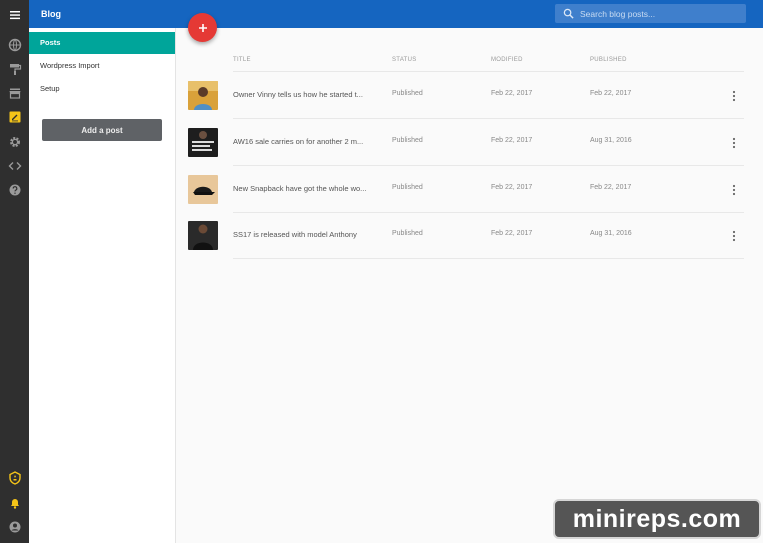 The height and width of the screenshot is (543, 763). Describe the element at coordinates (568, 13) in the screenshot. I see `search-icon` at that location.